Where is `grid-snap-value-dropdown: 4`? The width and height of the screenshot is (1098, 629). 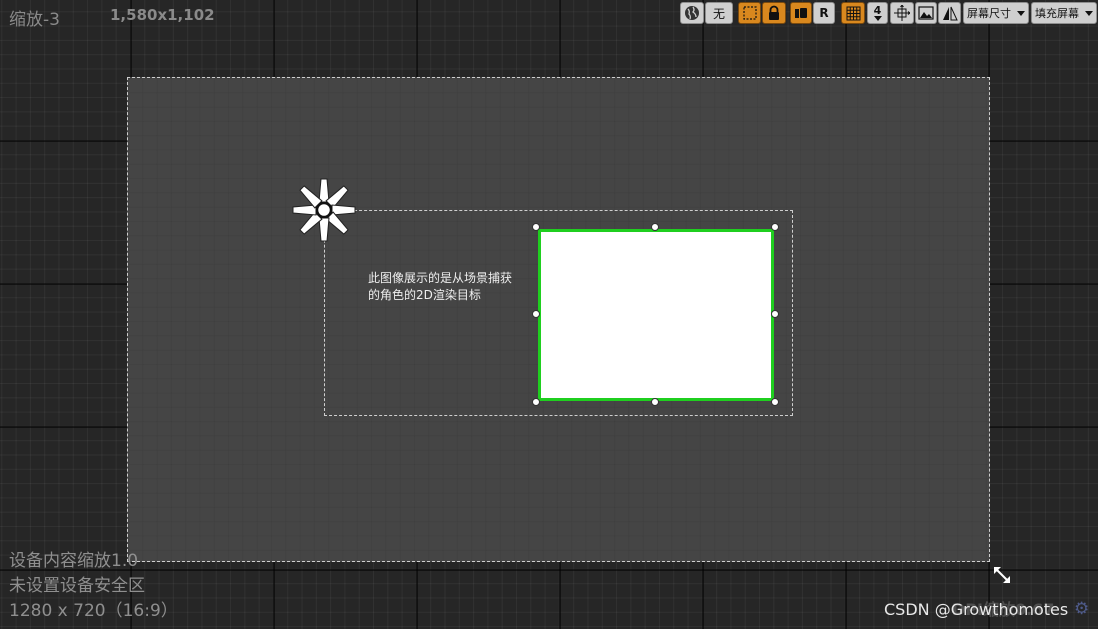 grid-snap-value-dropdown: 4 is located at coordinates (877, 13).